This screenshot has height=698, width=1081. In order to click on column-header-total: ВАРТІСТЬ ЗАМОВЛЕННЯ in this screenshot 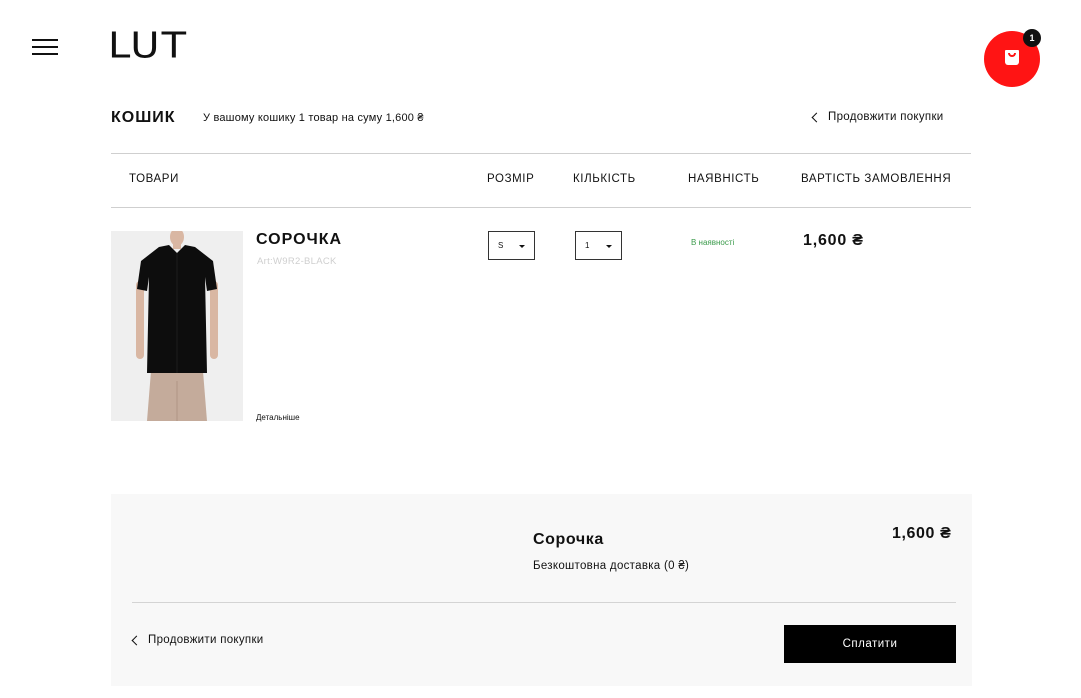, I will do `click(876, 179)`.